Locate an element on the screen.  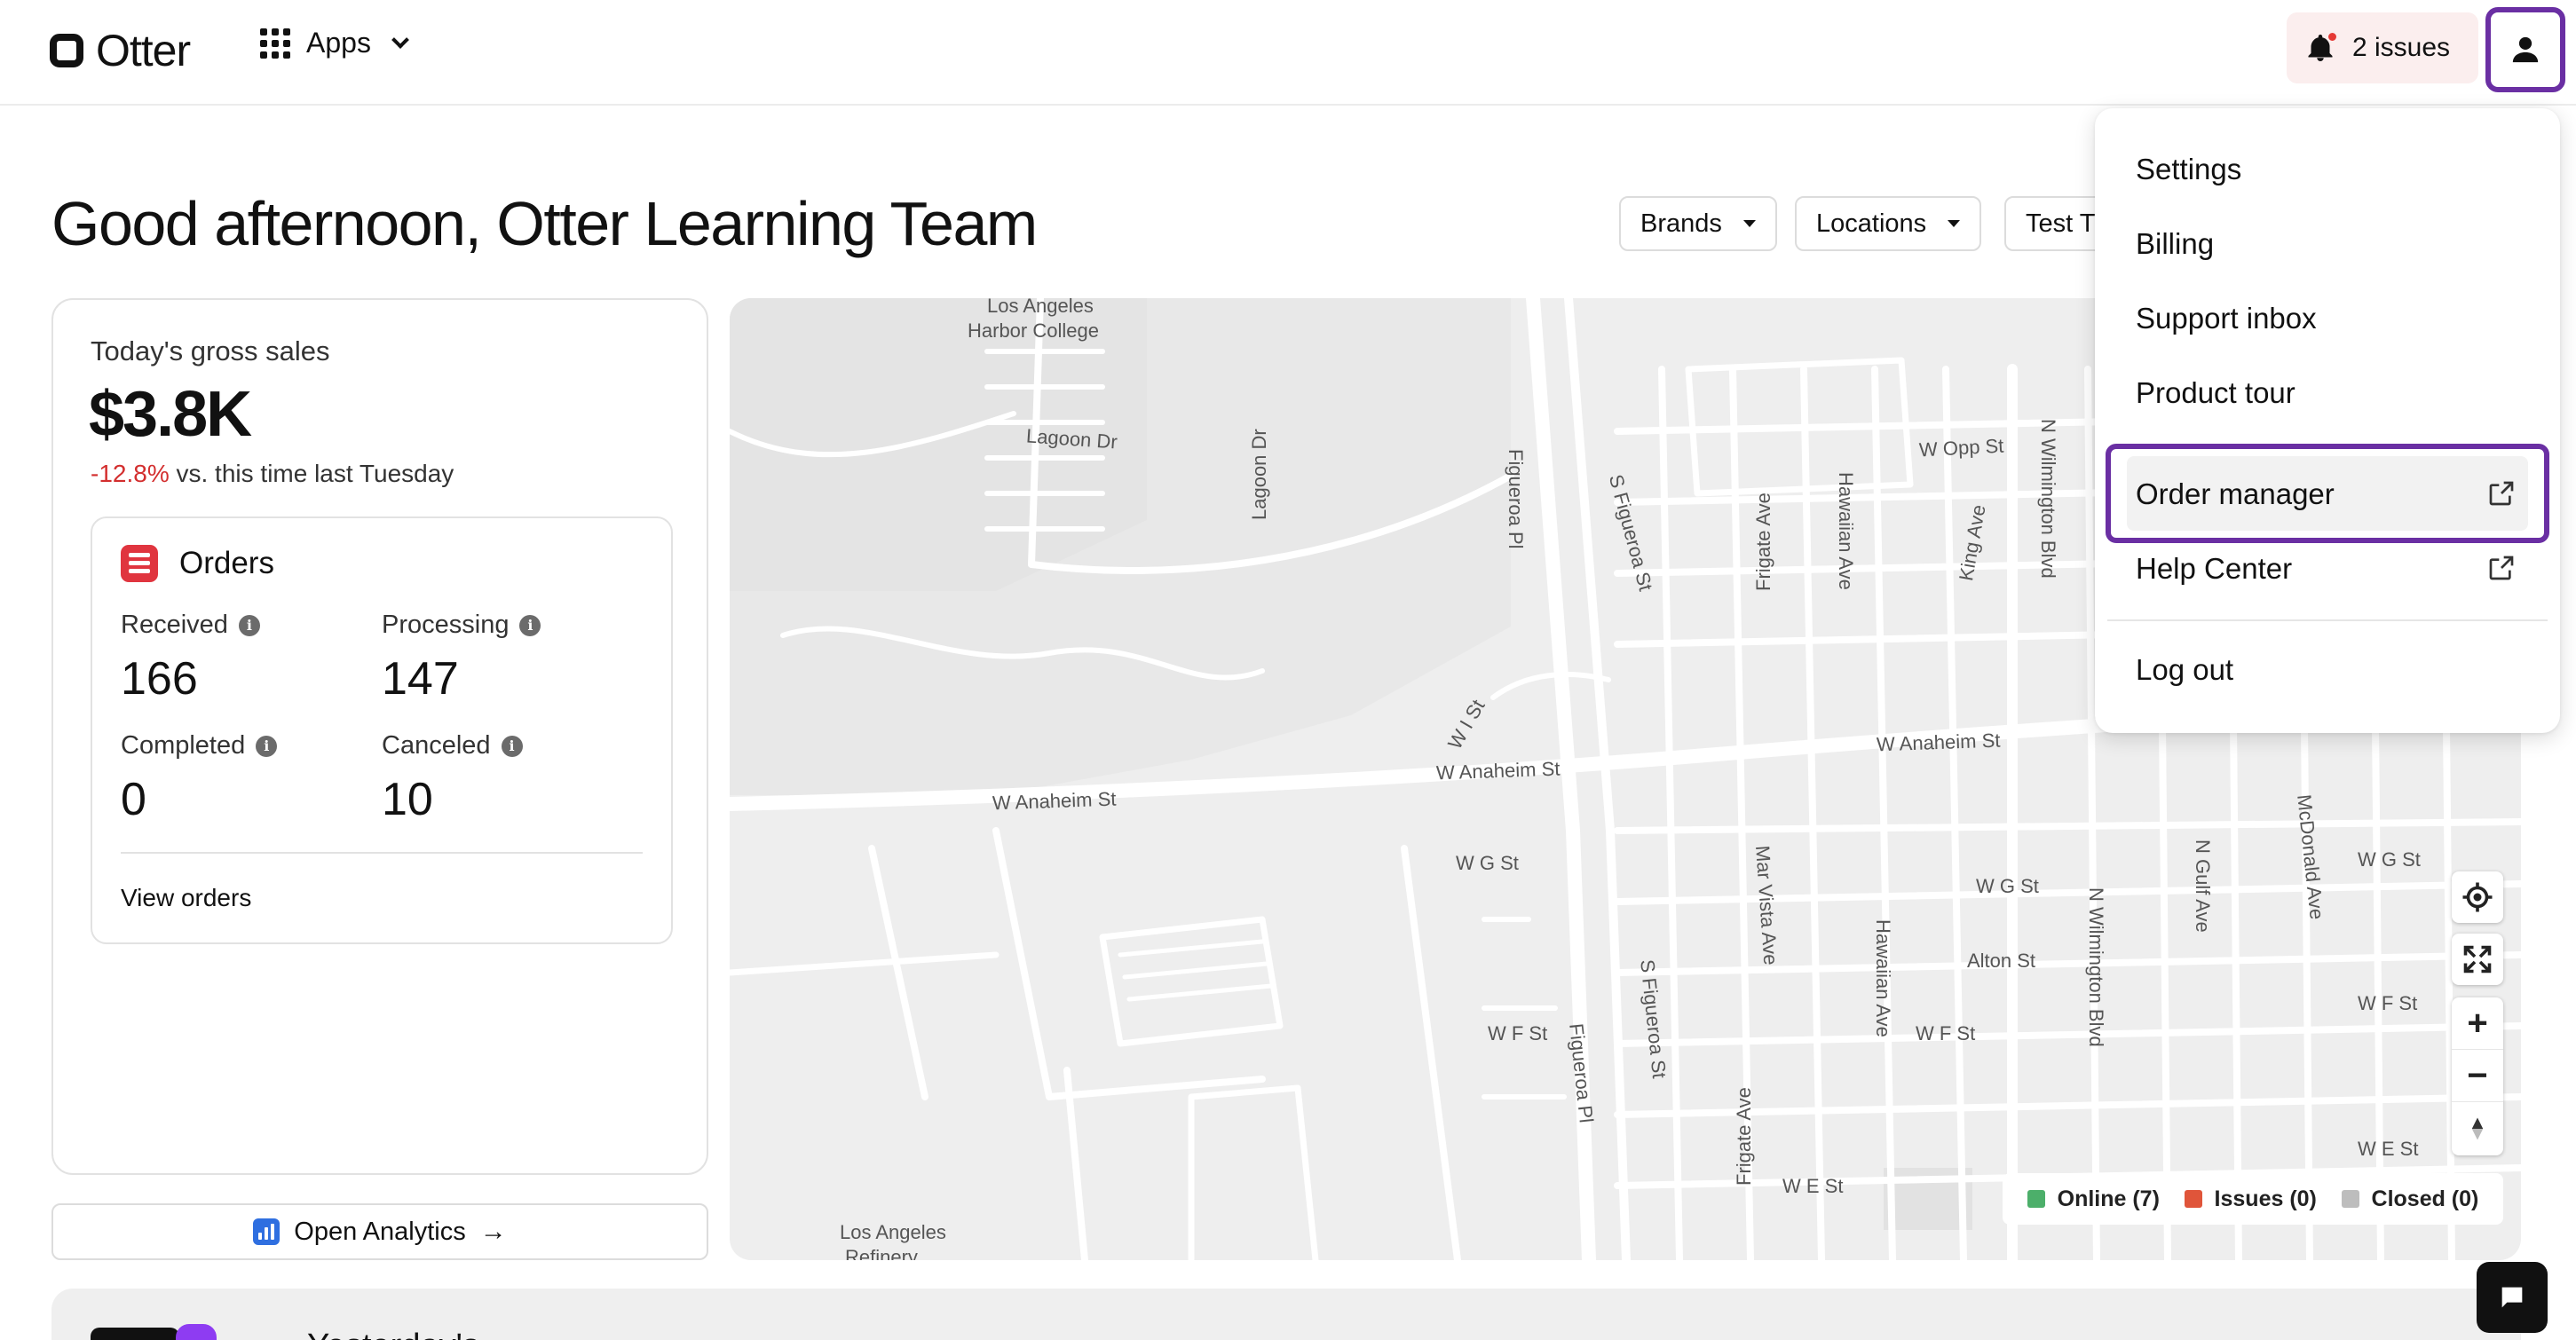
map-label: W Opp St is located at coordinates (1961, 447).